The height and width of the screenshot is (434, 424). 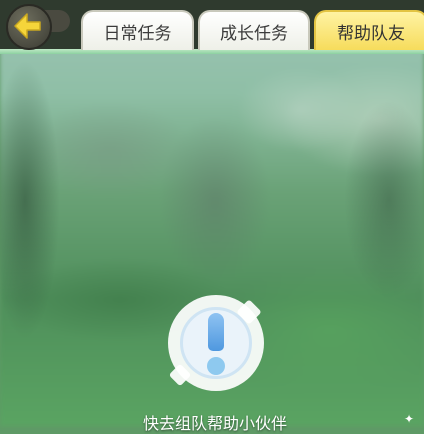 I want to click on tab-help-teammates: 帮助队友, so click(x=369, y=30).